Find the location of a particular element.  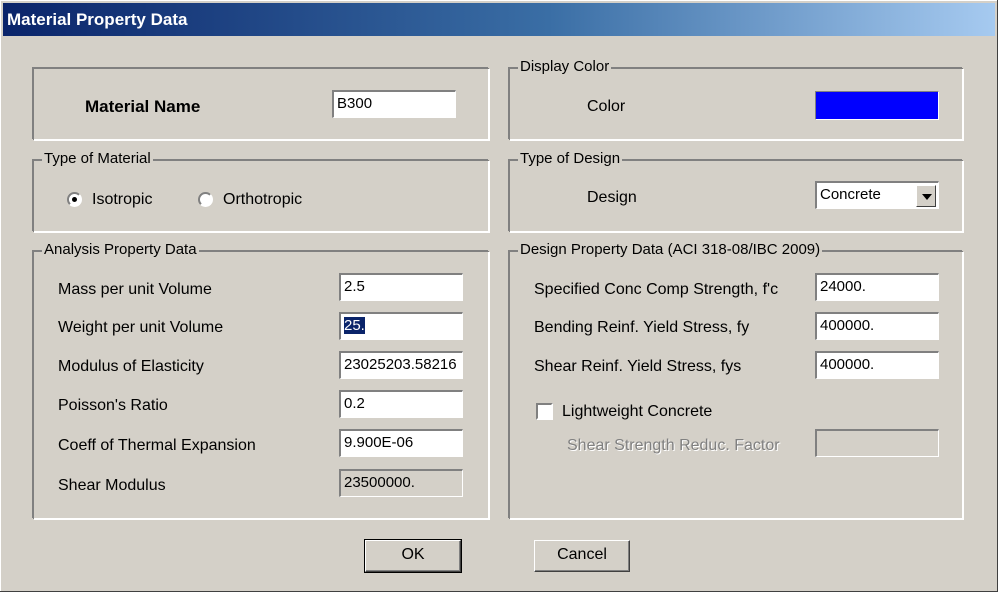

color-label: Color is located at coordinates (606, 106).